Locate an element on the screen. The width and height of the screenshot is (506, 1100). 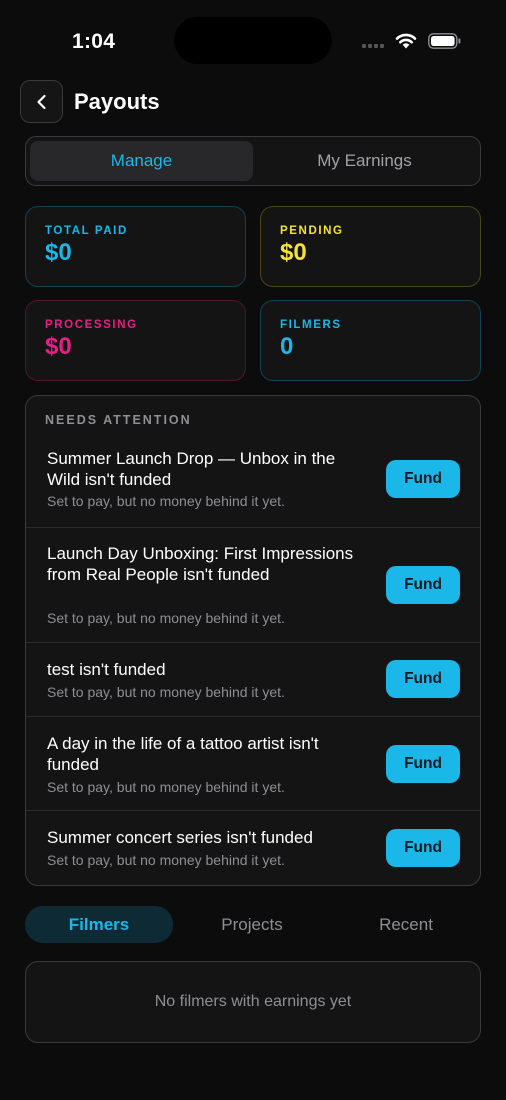
chevron-left-icon is located at coordinates (41, 101).